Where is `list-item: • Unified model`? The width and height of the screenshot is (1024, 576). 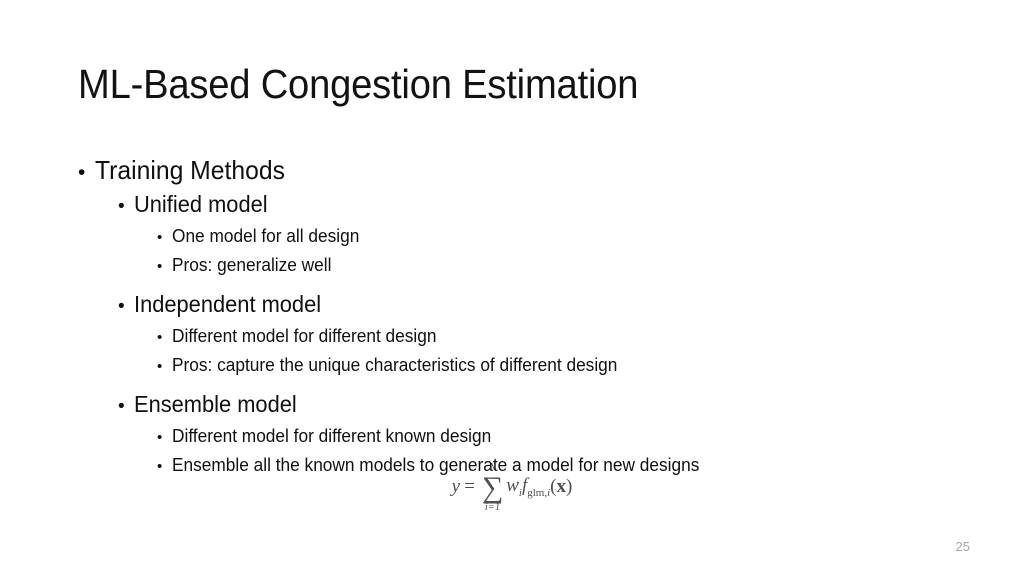 list-item: • Unified model is located at coordinates (512, 208).